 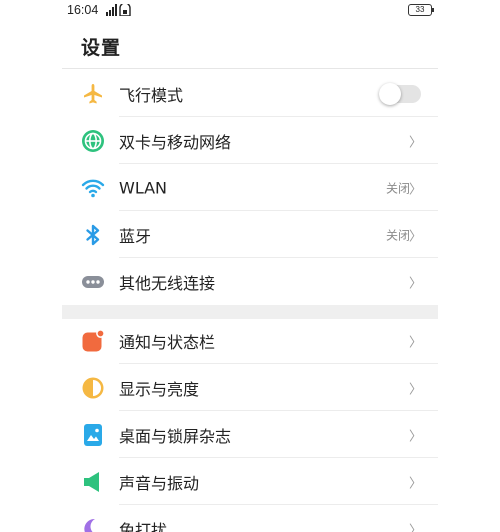 I want to click on toggle-knob, so click(x=390, y=93).